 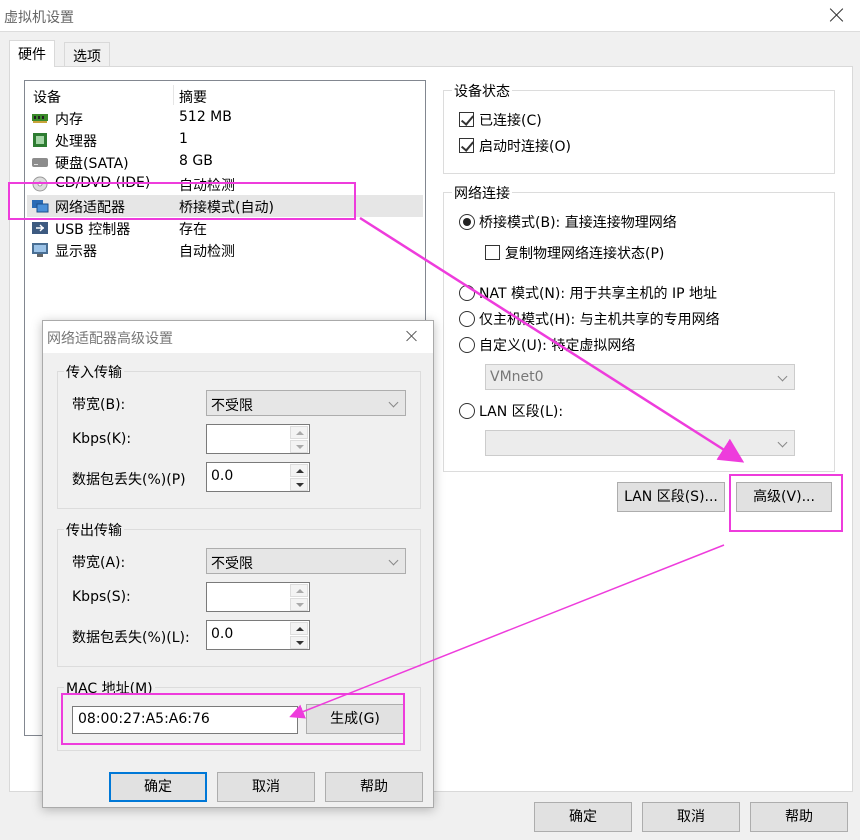 What do you see at coordinates (94, 372) in the screenshot?
I see `incoming-transfer-title: 传入传输` at bounding box center [94, 372].